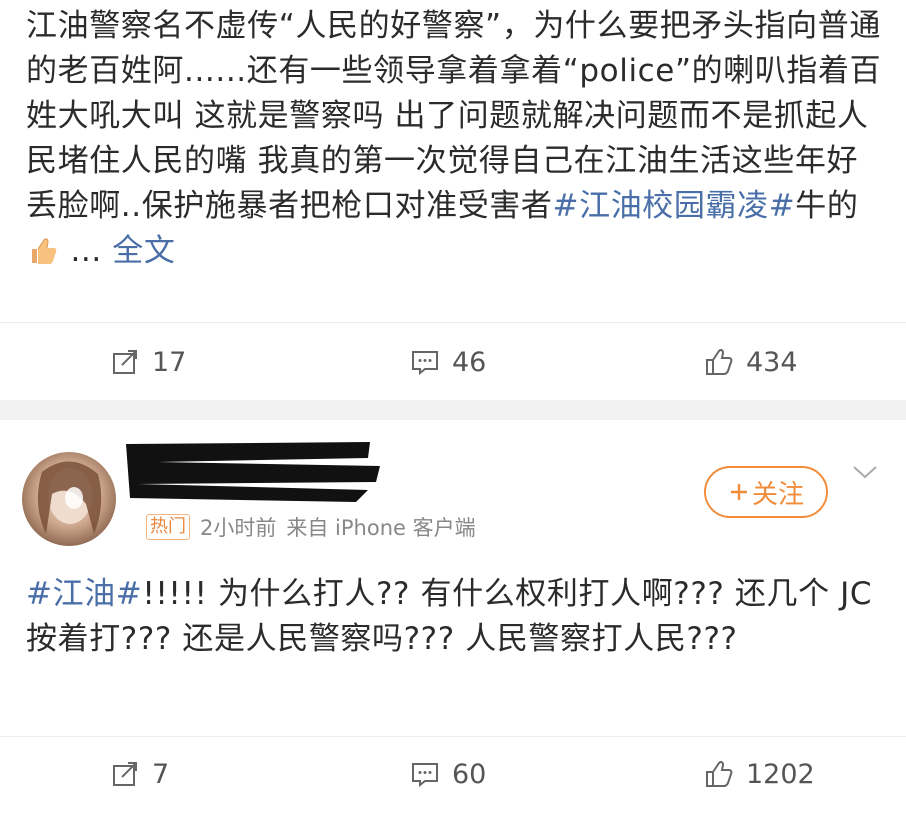 This screenshot has width=906, height=820. Describe the element at coordinates (161, 774) in the screenshot. I see `repost-count: 7` at that location.